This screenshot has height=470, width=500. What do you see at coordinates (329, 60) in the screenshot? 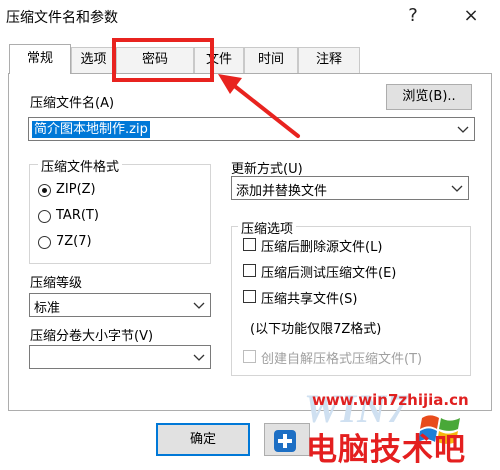
I see `tab-comment: 注释` at bounding box center [329, 60].